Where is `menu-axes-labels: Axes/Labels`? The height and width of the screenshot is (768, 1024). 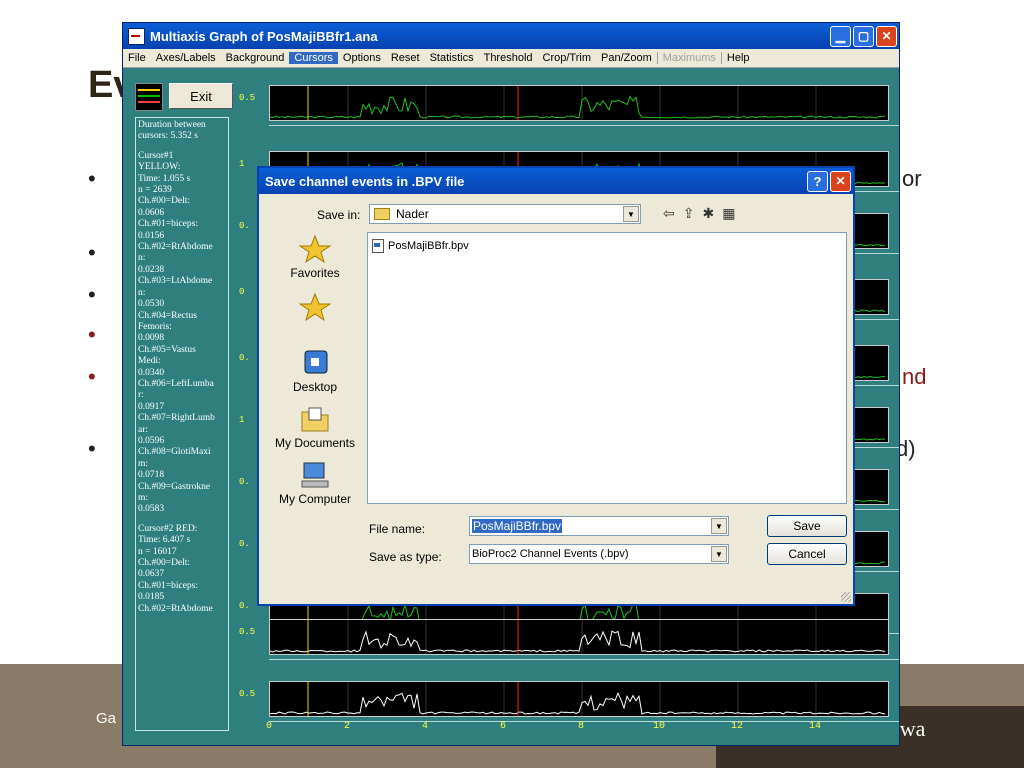
menu-axes-labels: Axes/Labels is located at coordinates (186, 58).